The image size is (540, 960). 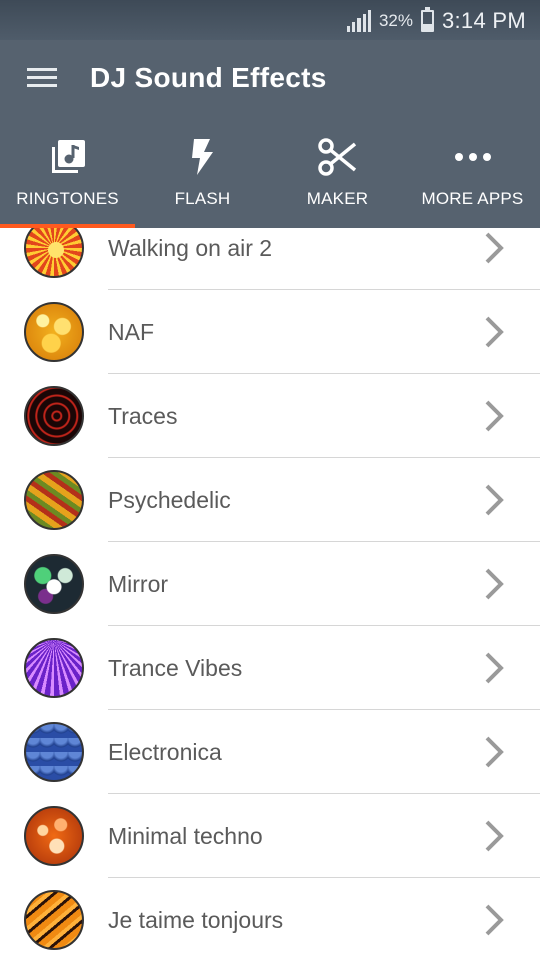 What do you see at coordinates (175, 668) in the screenshot?
I see `ringtone-title: Trance Vibes` at bounding box center [175, 668].